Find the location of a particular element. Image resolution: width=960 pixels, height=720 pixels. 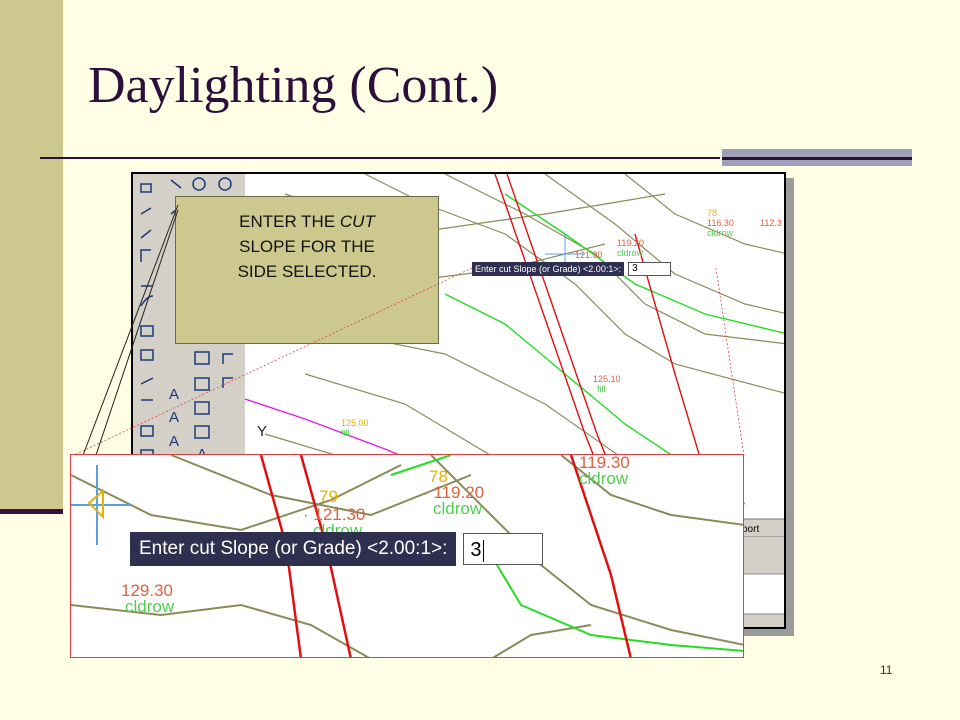

drawing-label: 116.30 is located at coordinates (720, 223).